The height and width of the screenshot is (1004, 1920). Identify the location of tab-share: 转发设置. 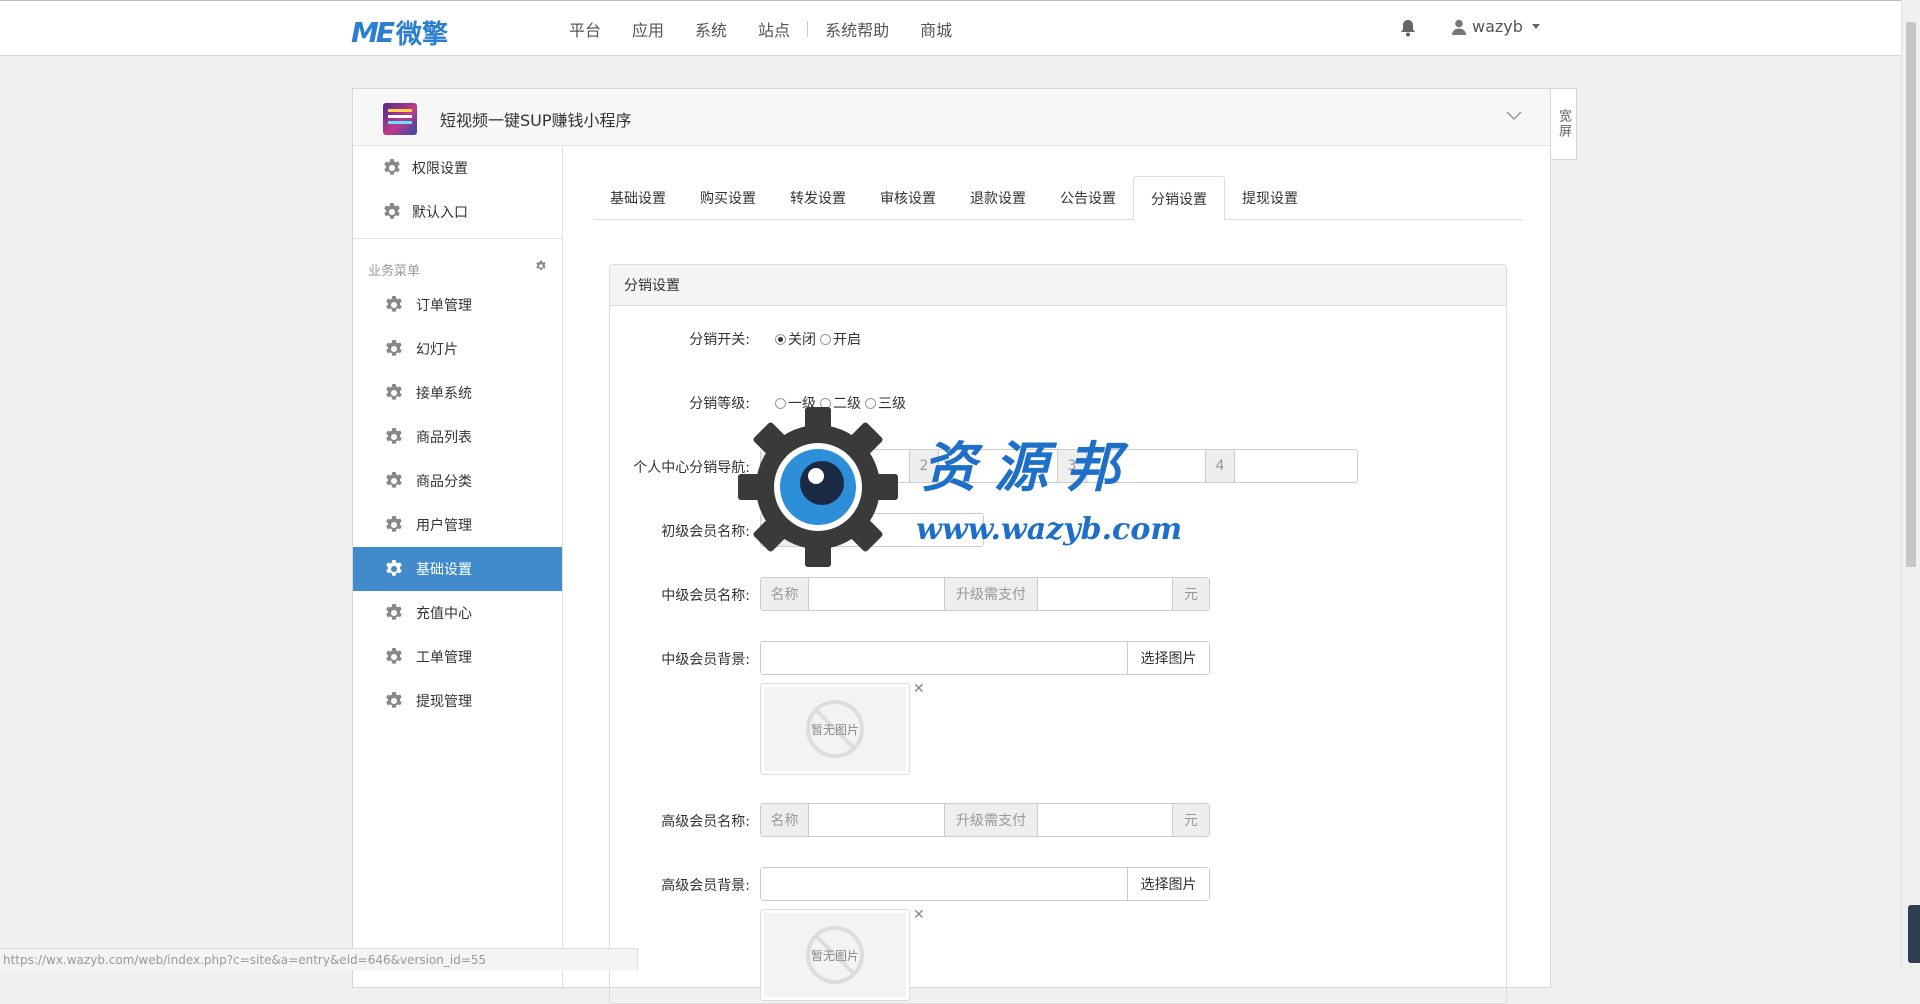
(818, 198).